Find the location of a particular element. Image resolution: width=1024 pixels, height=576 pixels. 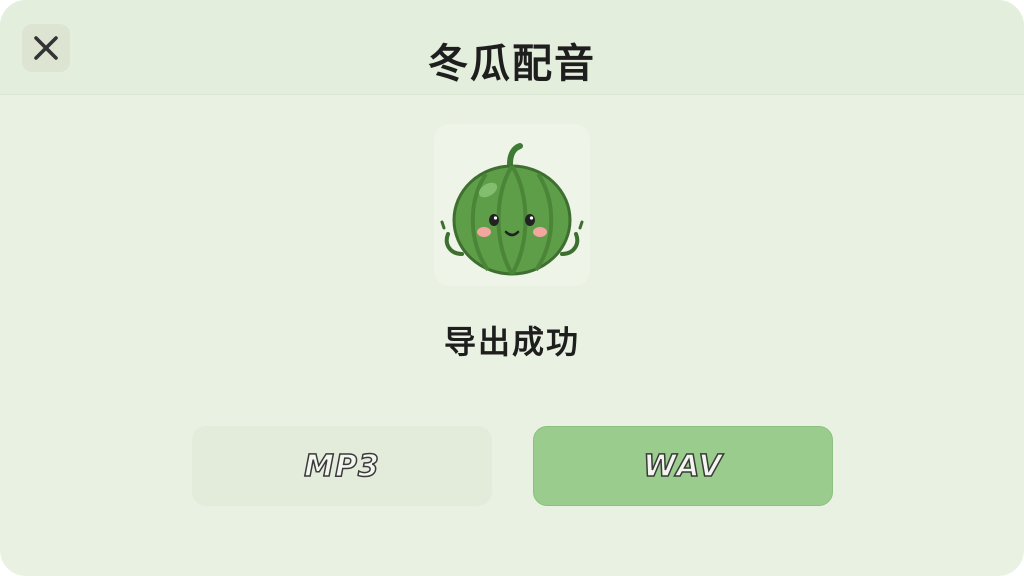

dialog-title: 冬瓜配音 is located at coordinates (512, 64).